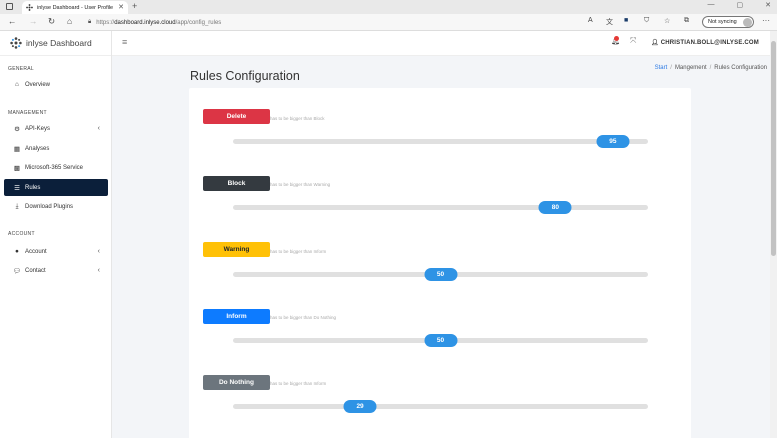 This screenshot has height=438, width=777. Describe the element at coordinates (56, 270) in the screenshot. I see `sidebar-item-contact: 💬︎ Contact ‹` at that location.